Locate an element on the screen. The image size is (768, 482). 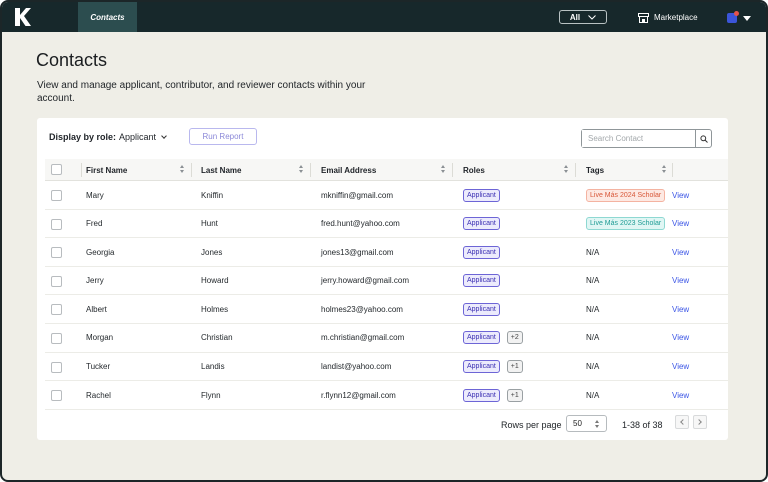
marketplace-label: Marketplace is located at coordinates (676, 17).